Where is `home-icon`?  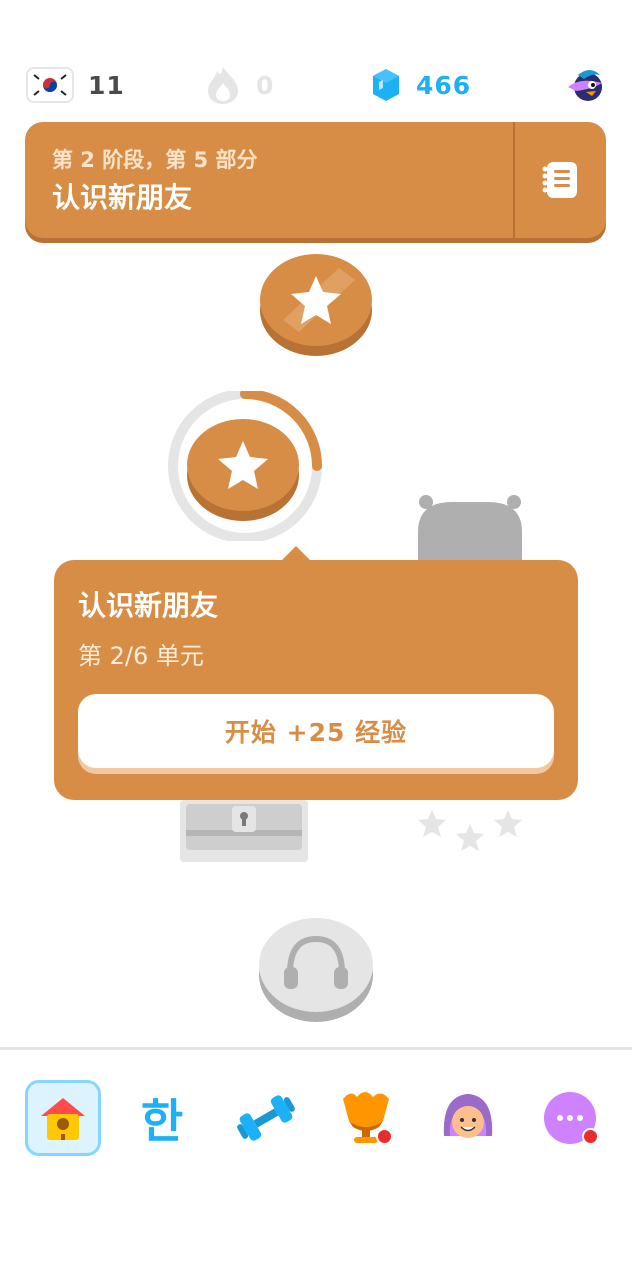
home-icon is located at coordinates (63, 1119).